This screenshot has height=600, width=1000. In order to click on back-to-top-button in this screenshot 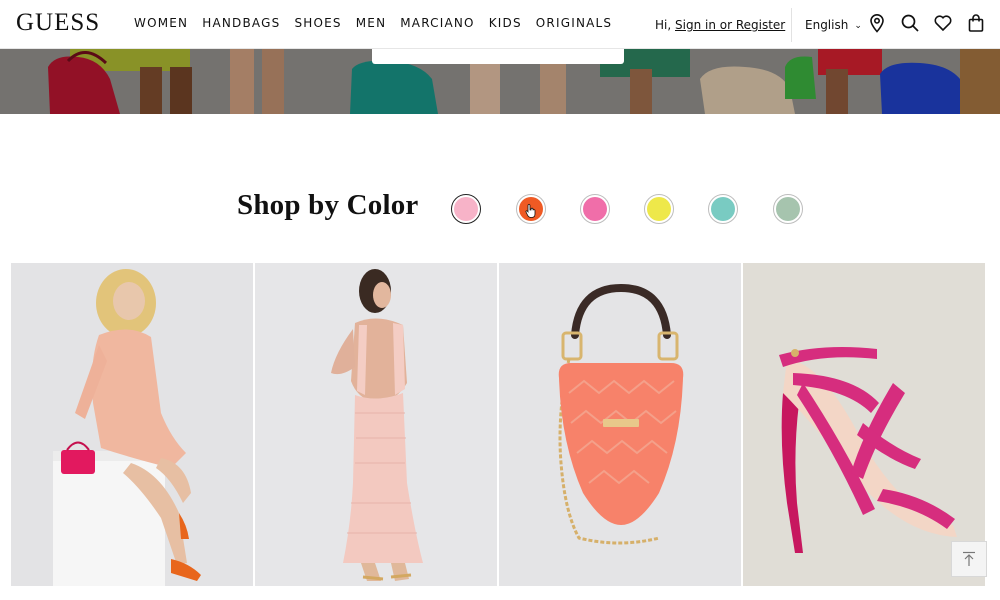, I will do `click(969, 559)`.